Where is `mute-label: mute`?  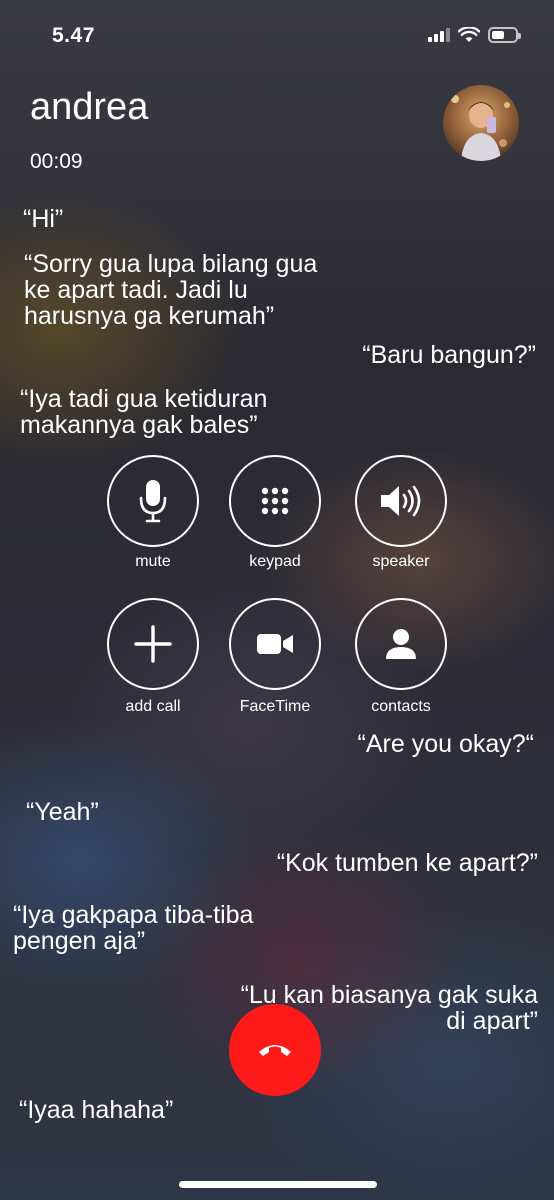
mute-label: mute is located at coordinates (153, 561).